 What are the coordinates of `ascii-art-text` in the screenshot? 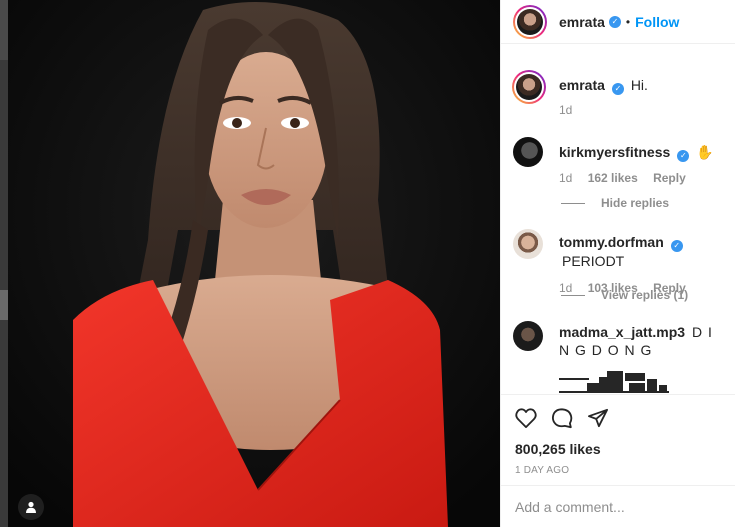 It's located at (641, 381).